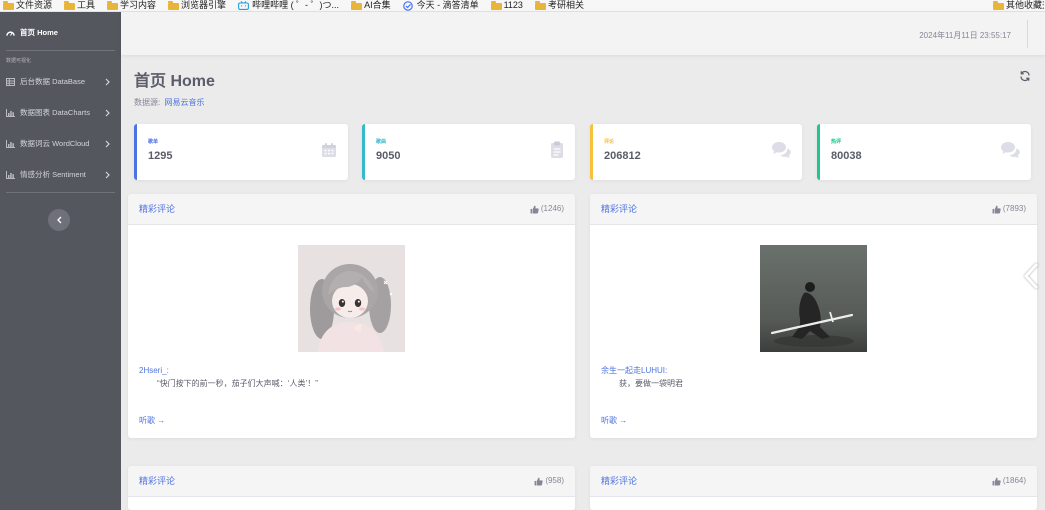  I want to click on like-count: (7893), so click(1009, 209).